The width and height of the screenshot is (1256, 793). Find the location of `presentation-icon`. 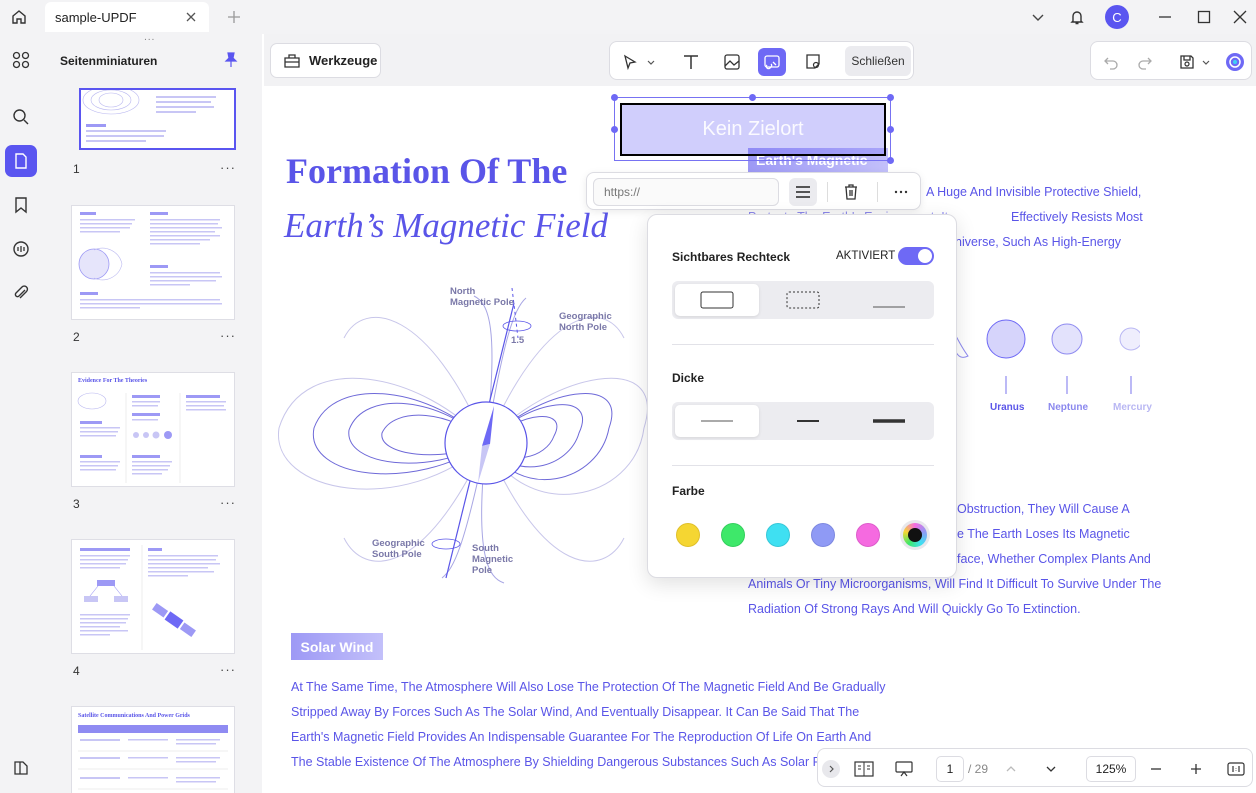

presentation-icon is located at coordinates (904, 769).